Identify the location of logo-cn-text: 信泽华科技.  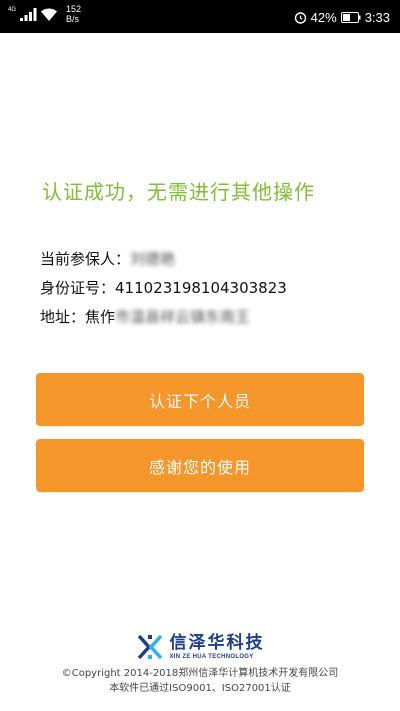
(217, 642).